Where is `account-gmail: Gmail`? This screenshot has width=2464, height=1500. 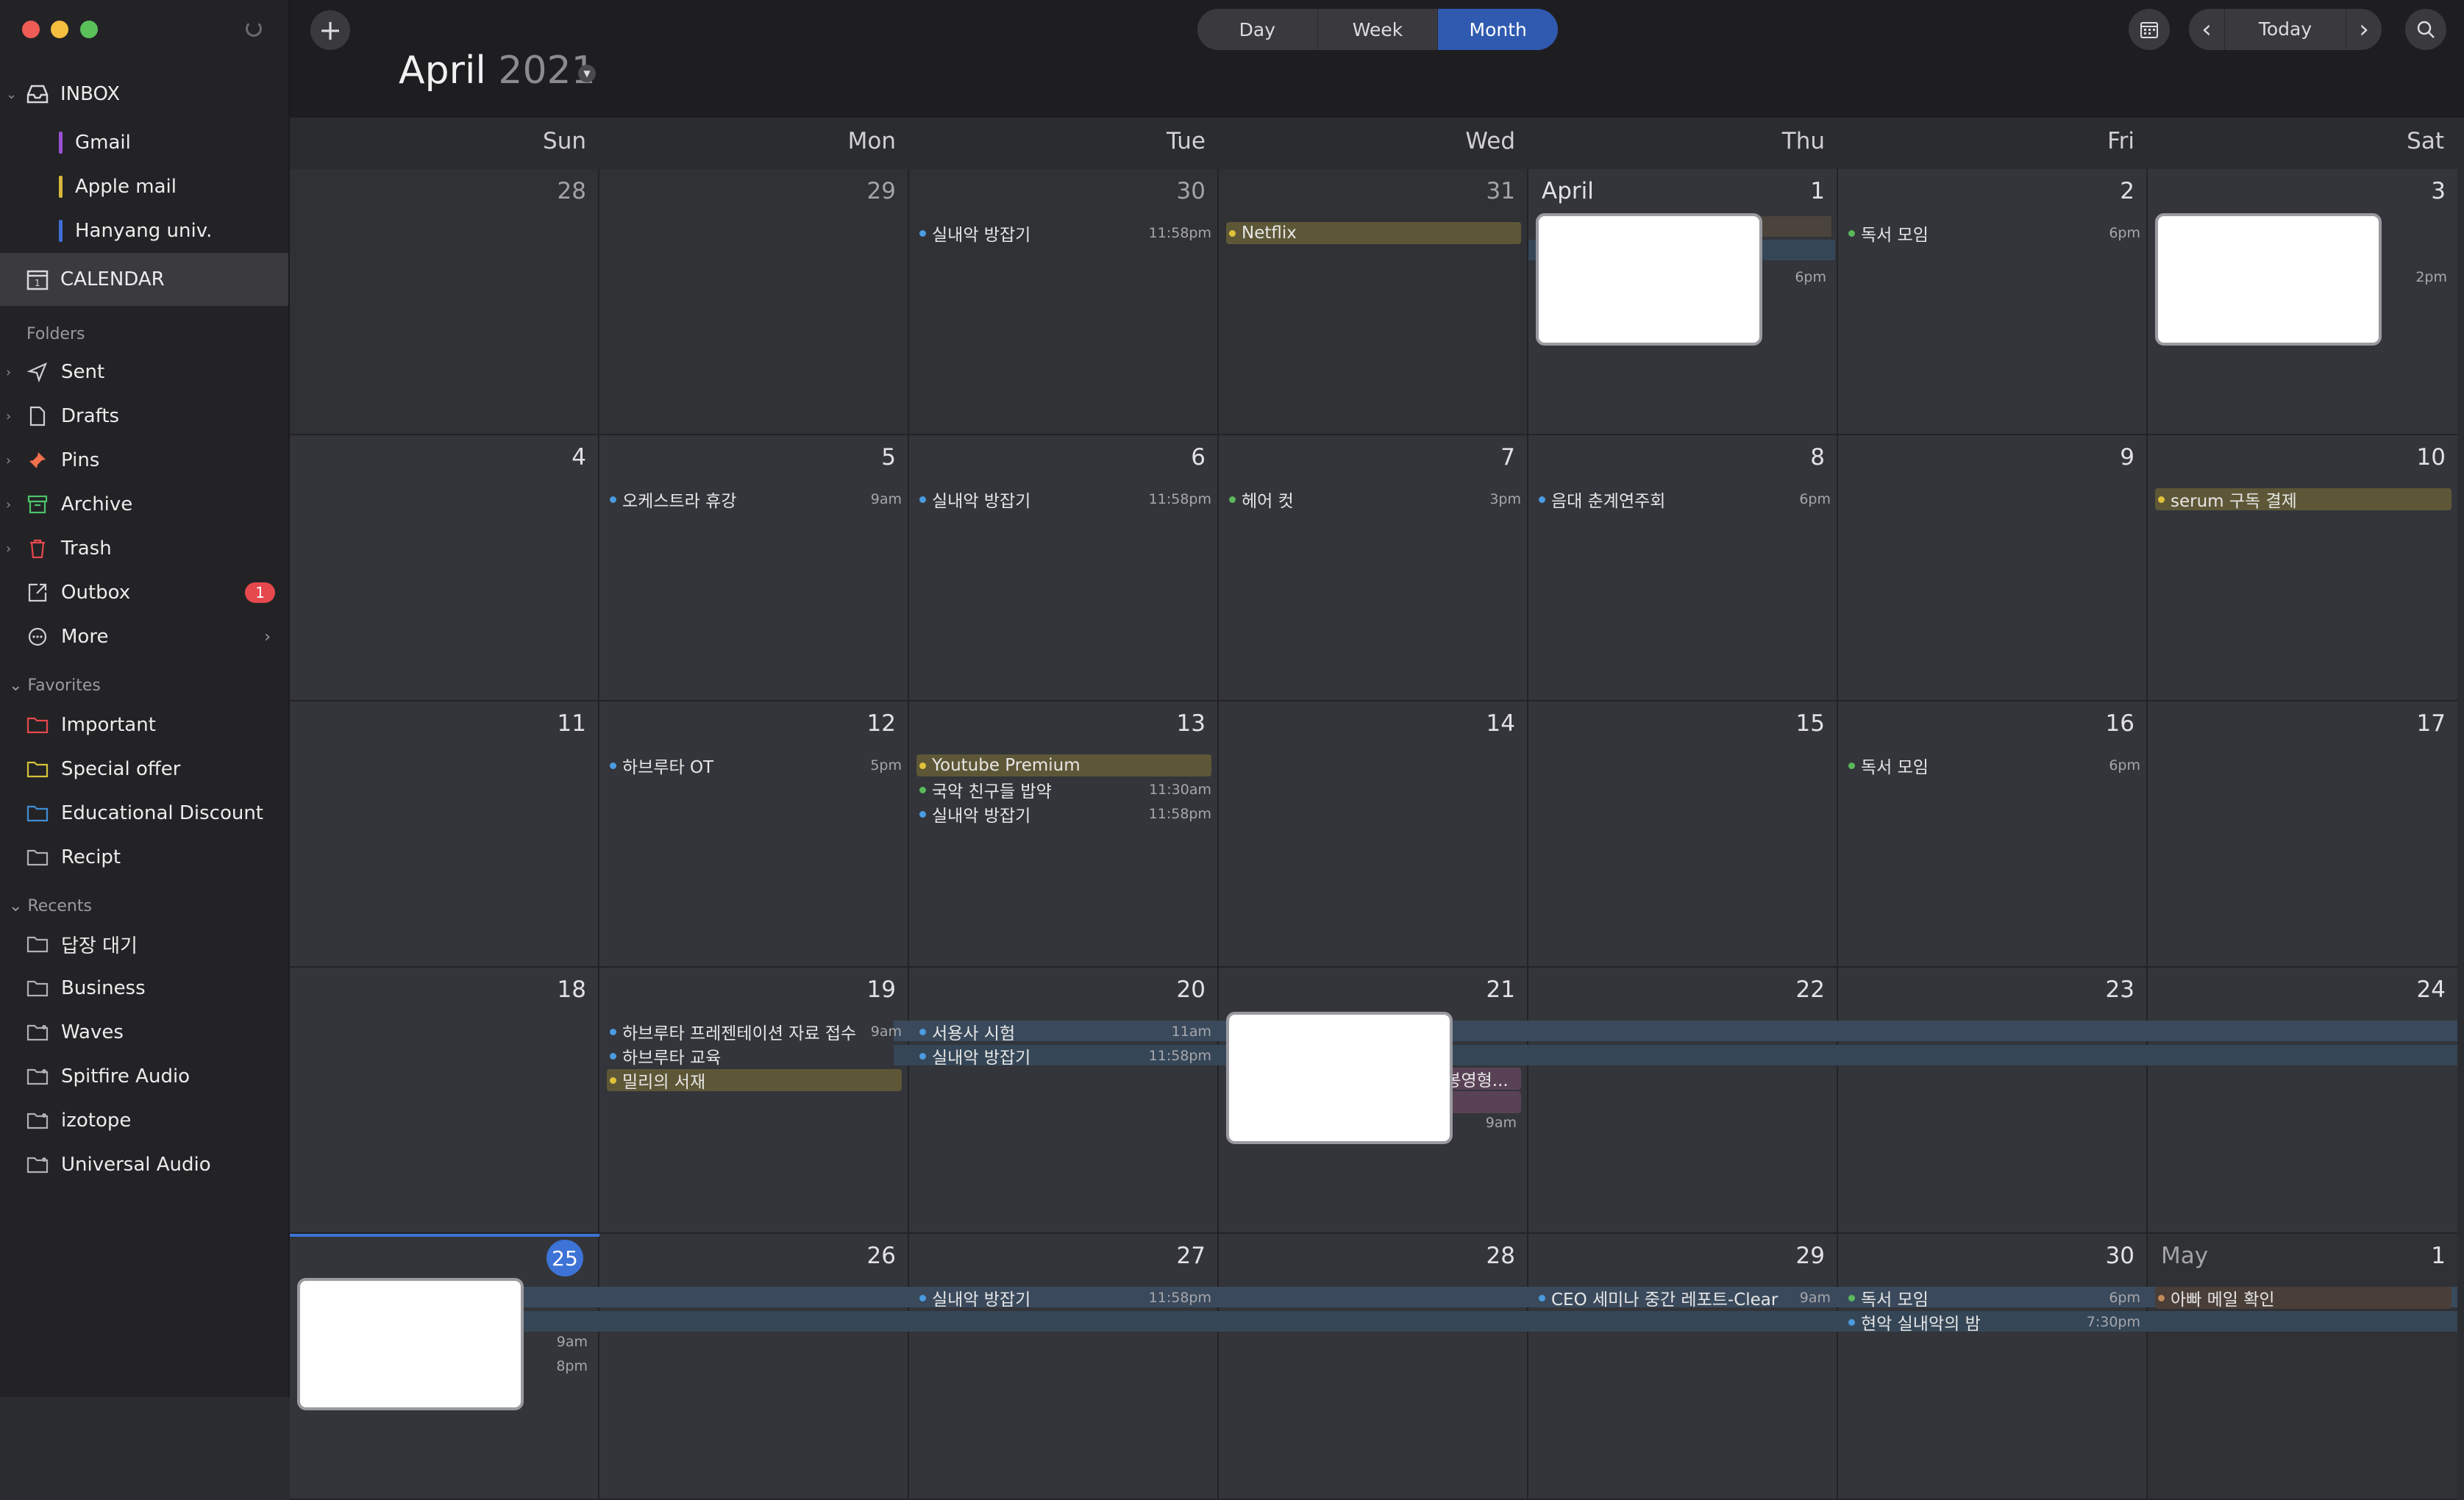
account-gmail: Gmail is located at coordinates (144, 143).